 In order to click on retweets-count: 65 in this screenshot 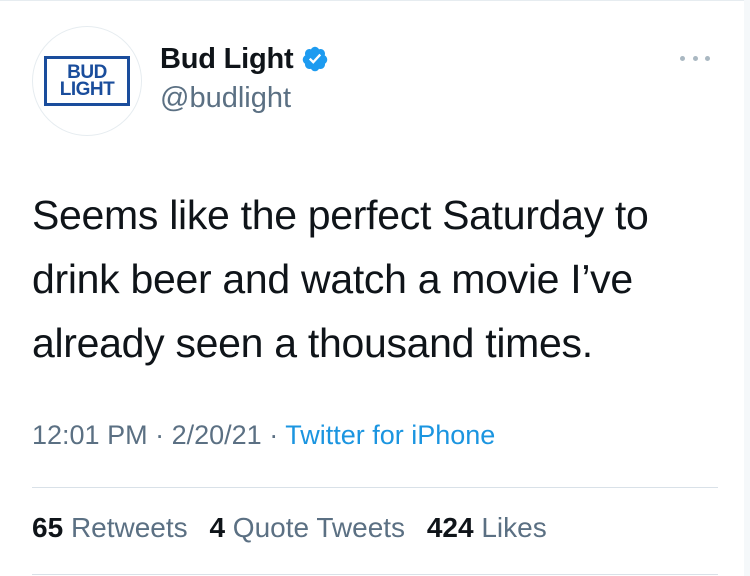, I will do `click(48, 527)`.